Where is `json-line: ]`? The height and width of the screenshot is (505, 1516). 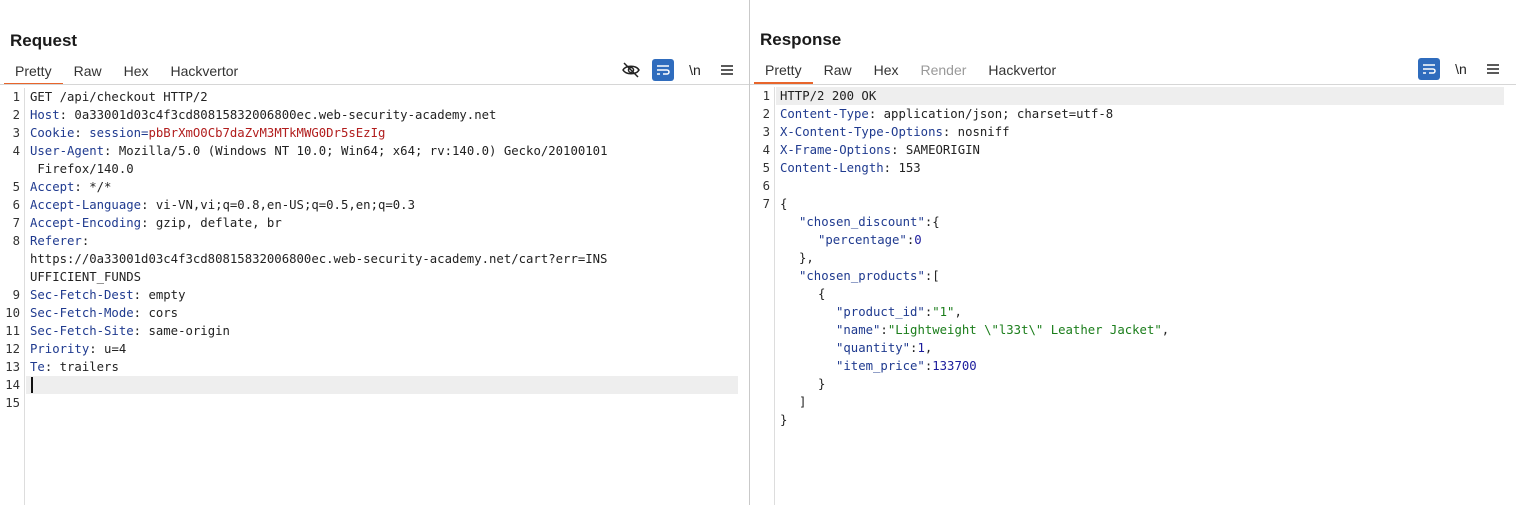
json-line: ] is located at coordinates (803, 402).